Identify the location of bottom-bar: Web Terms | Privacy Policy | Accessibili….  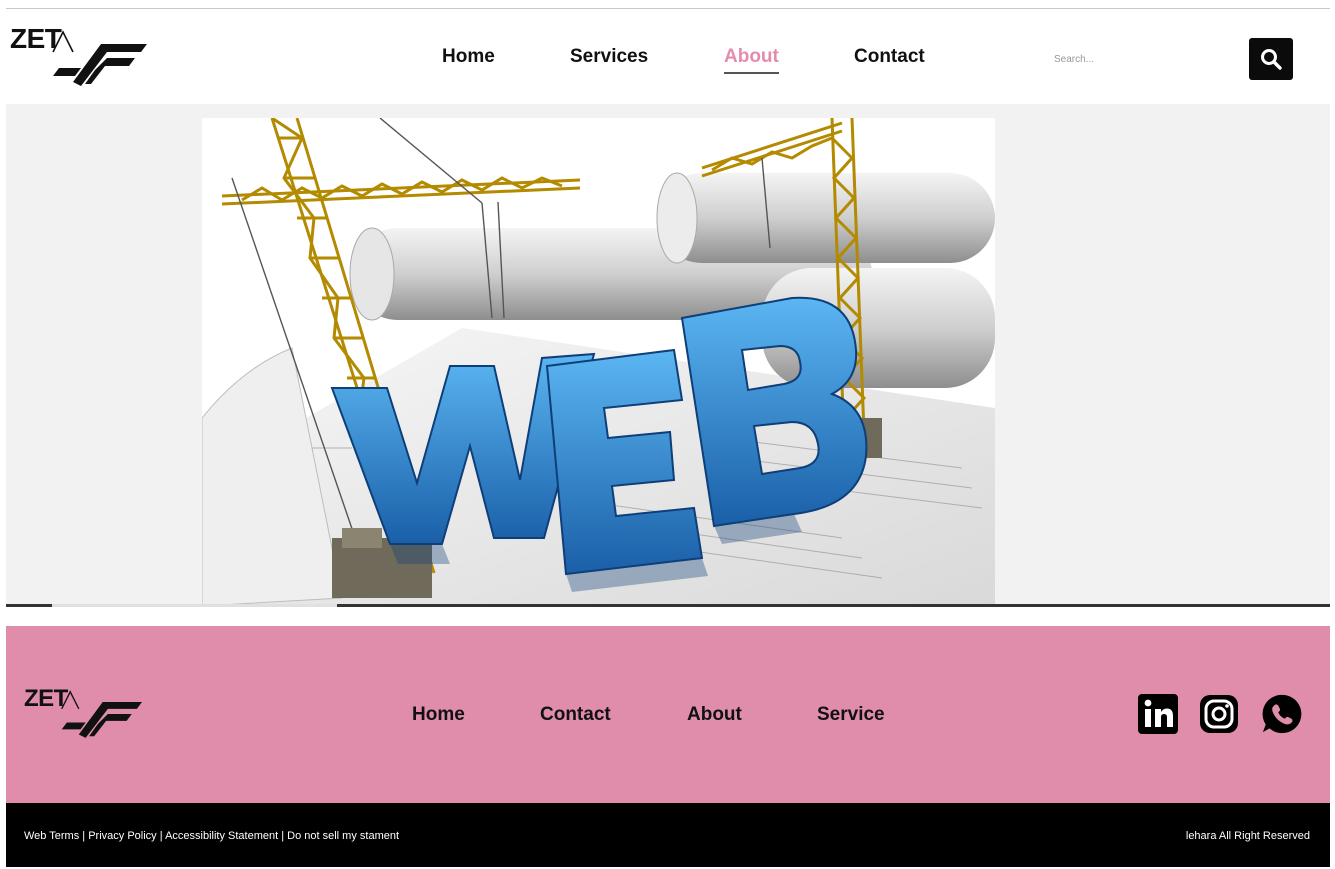
(668, 835).